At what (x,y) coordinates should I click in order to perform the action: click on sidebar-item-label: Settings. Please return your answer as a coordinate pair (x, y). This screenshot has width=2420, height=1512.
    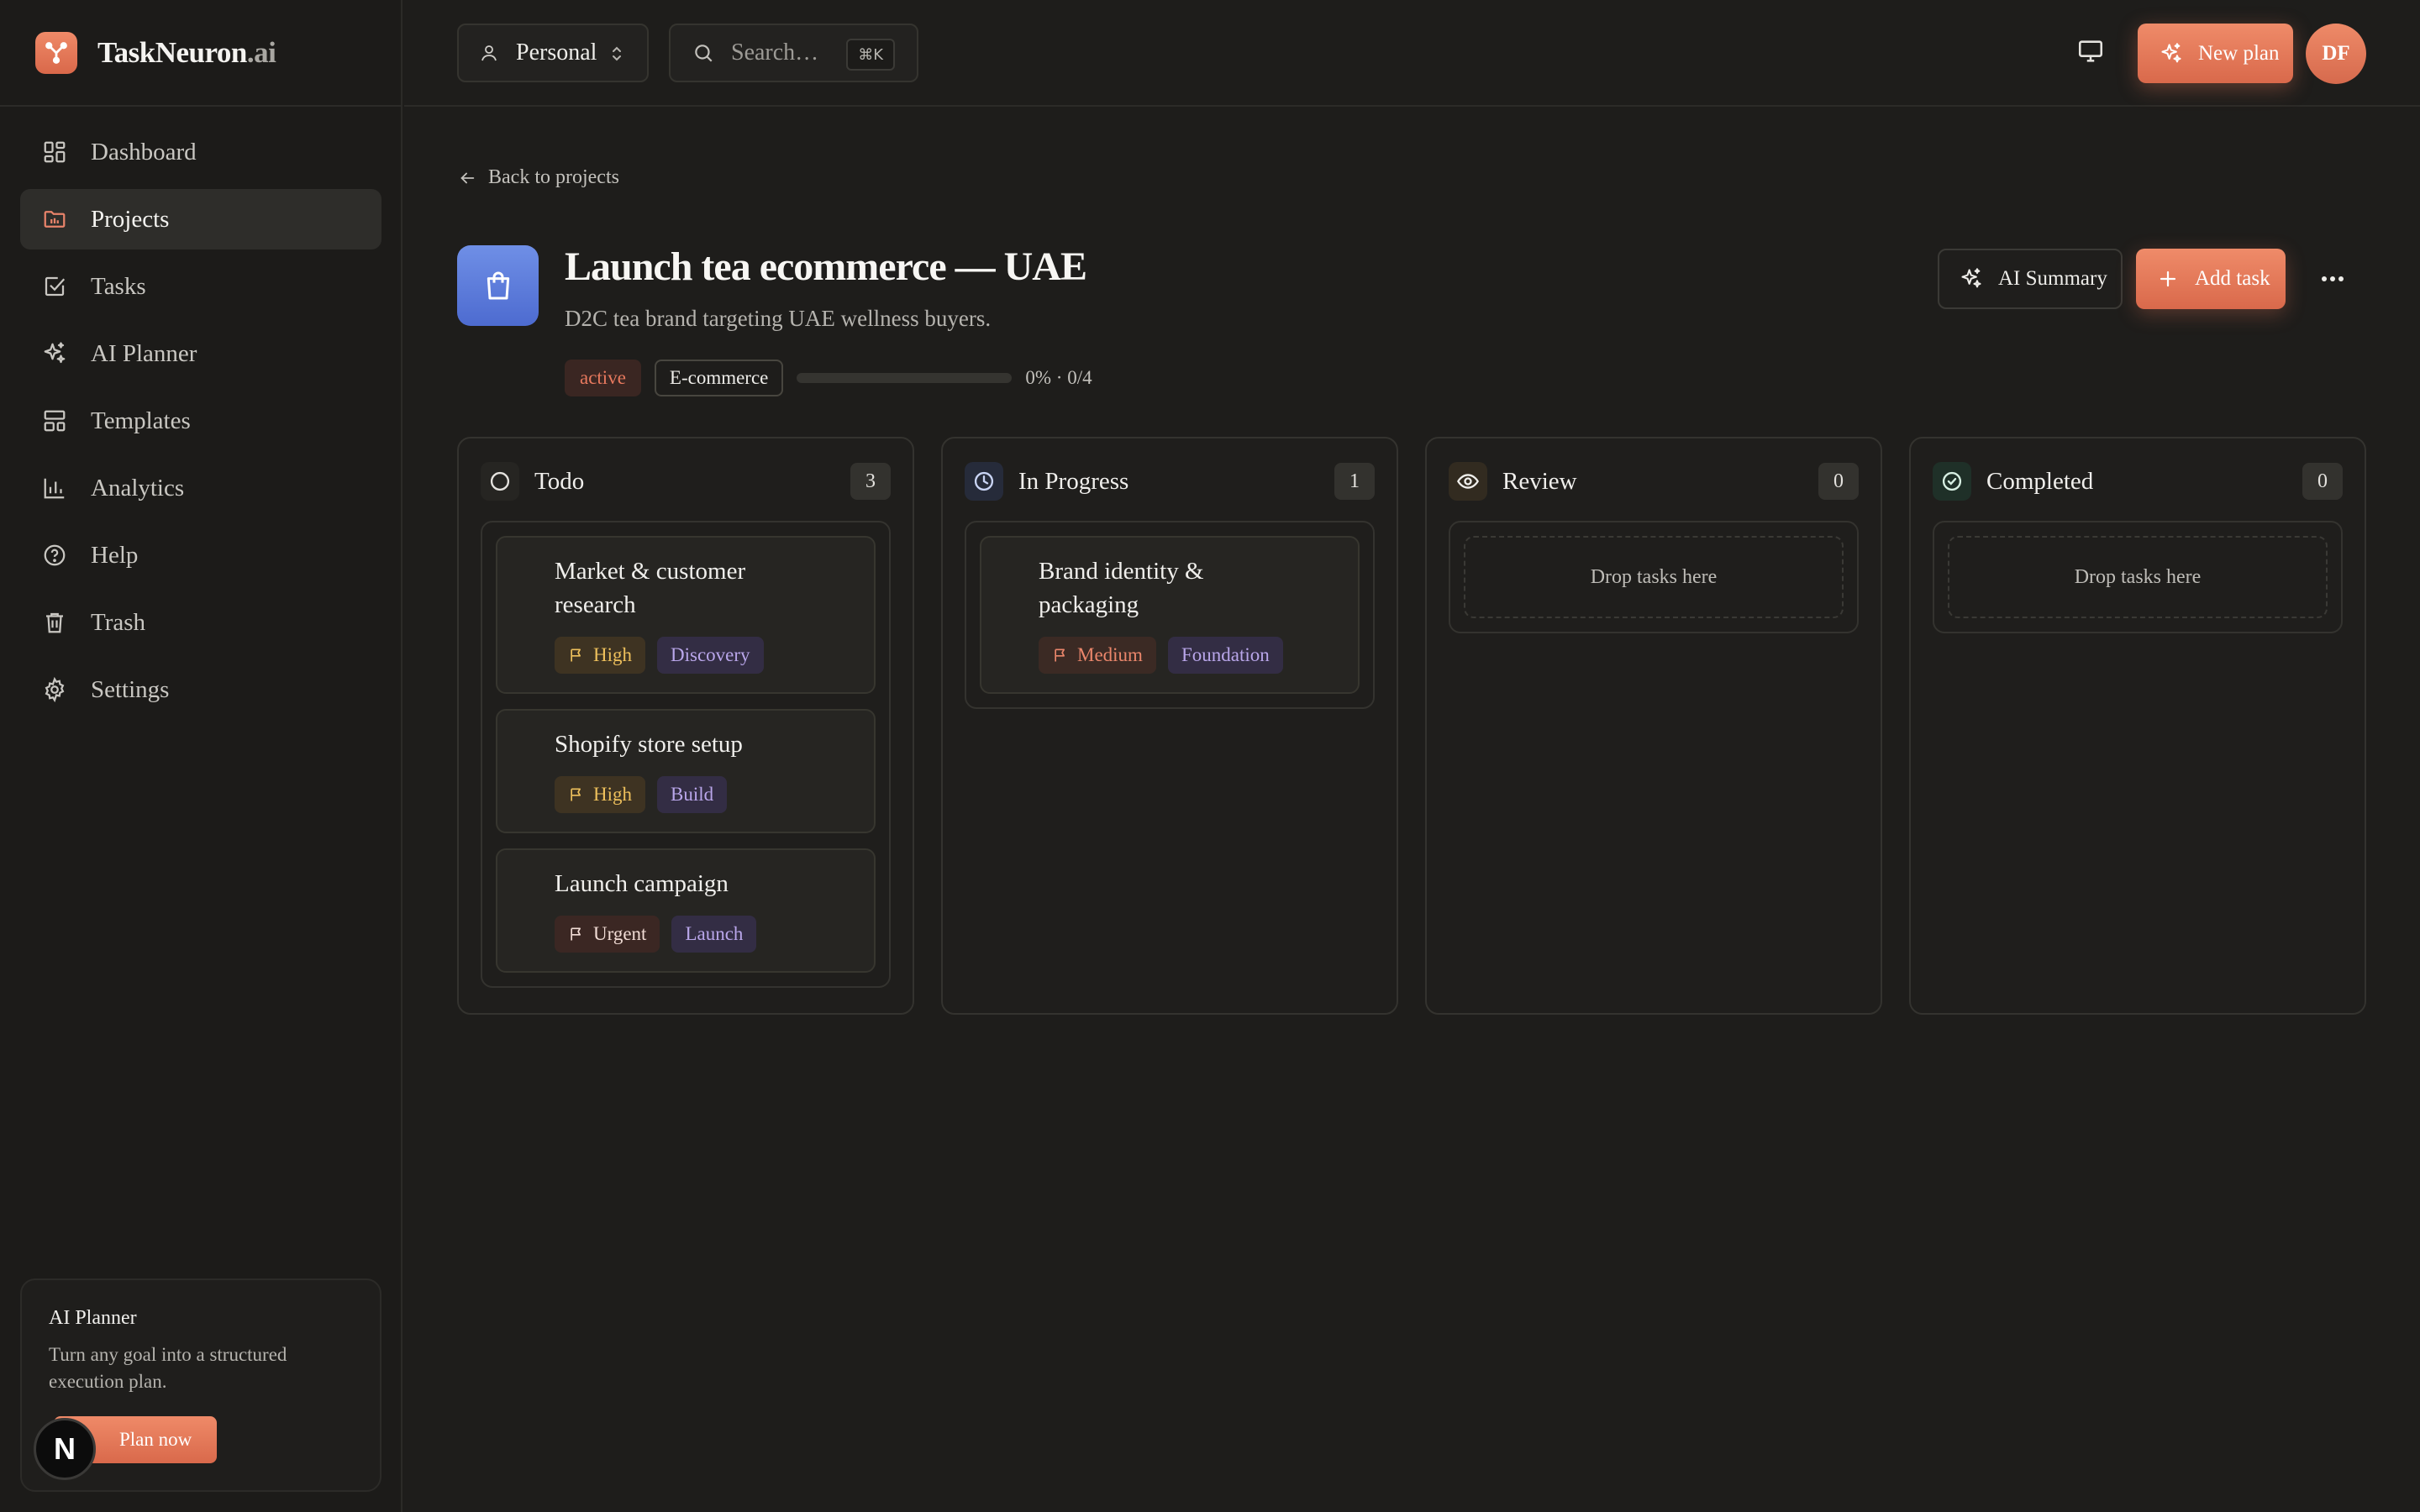
    Looking at the image, I should click on (130, 689).